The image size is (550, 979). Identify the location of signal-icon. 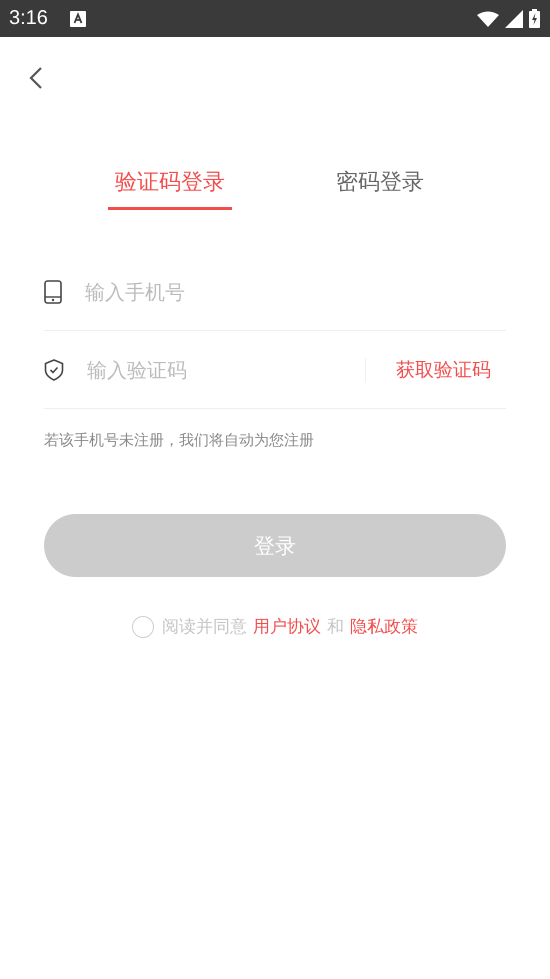
(514, 19).